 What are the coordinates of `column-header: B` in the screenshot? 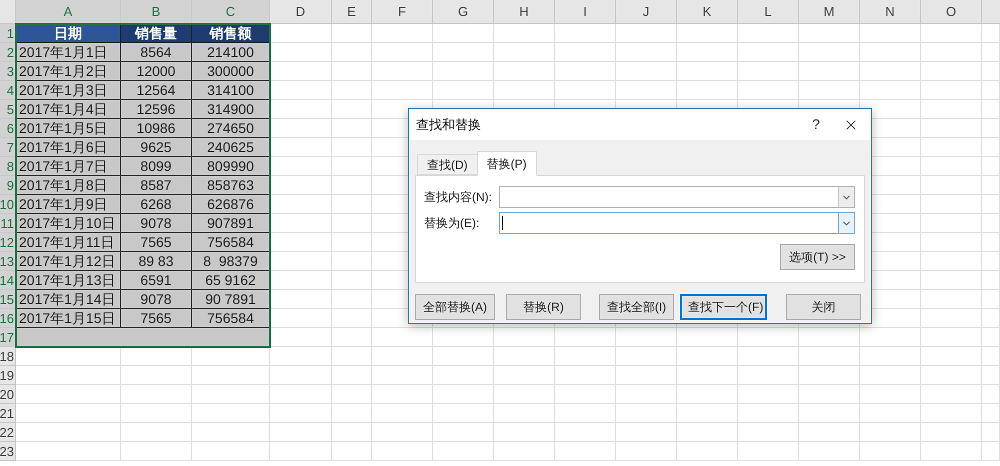 It's located at (156, 12).